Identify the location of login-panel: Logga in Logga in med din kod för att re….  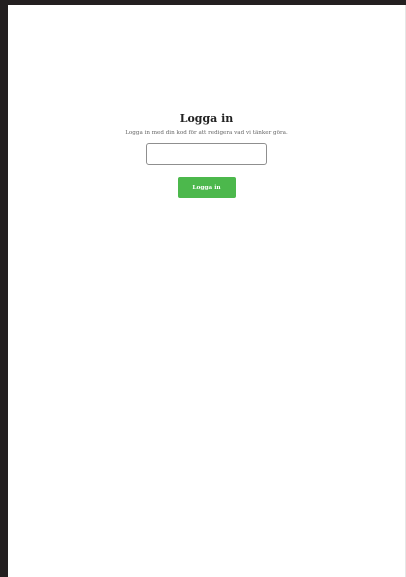
(206, 155).